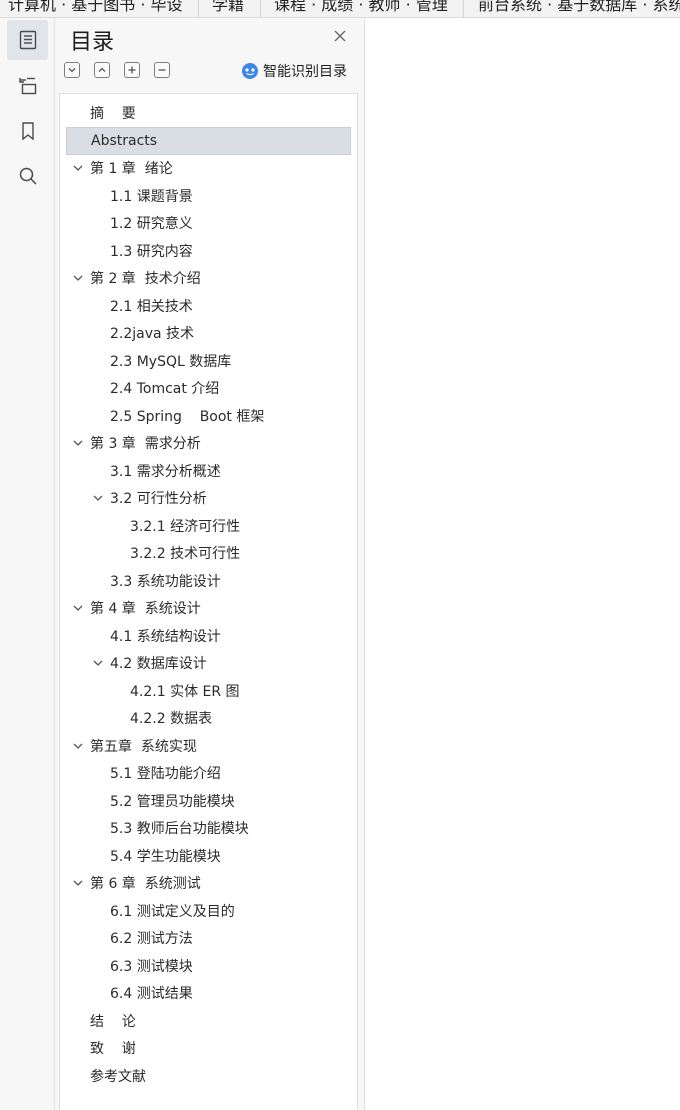  What do you see at coordinates (27, 564) in the screenshot?
I see `left-icon-rail` at bounding box center [27, 564].